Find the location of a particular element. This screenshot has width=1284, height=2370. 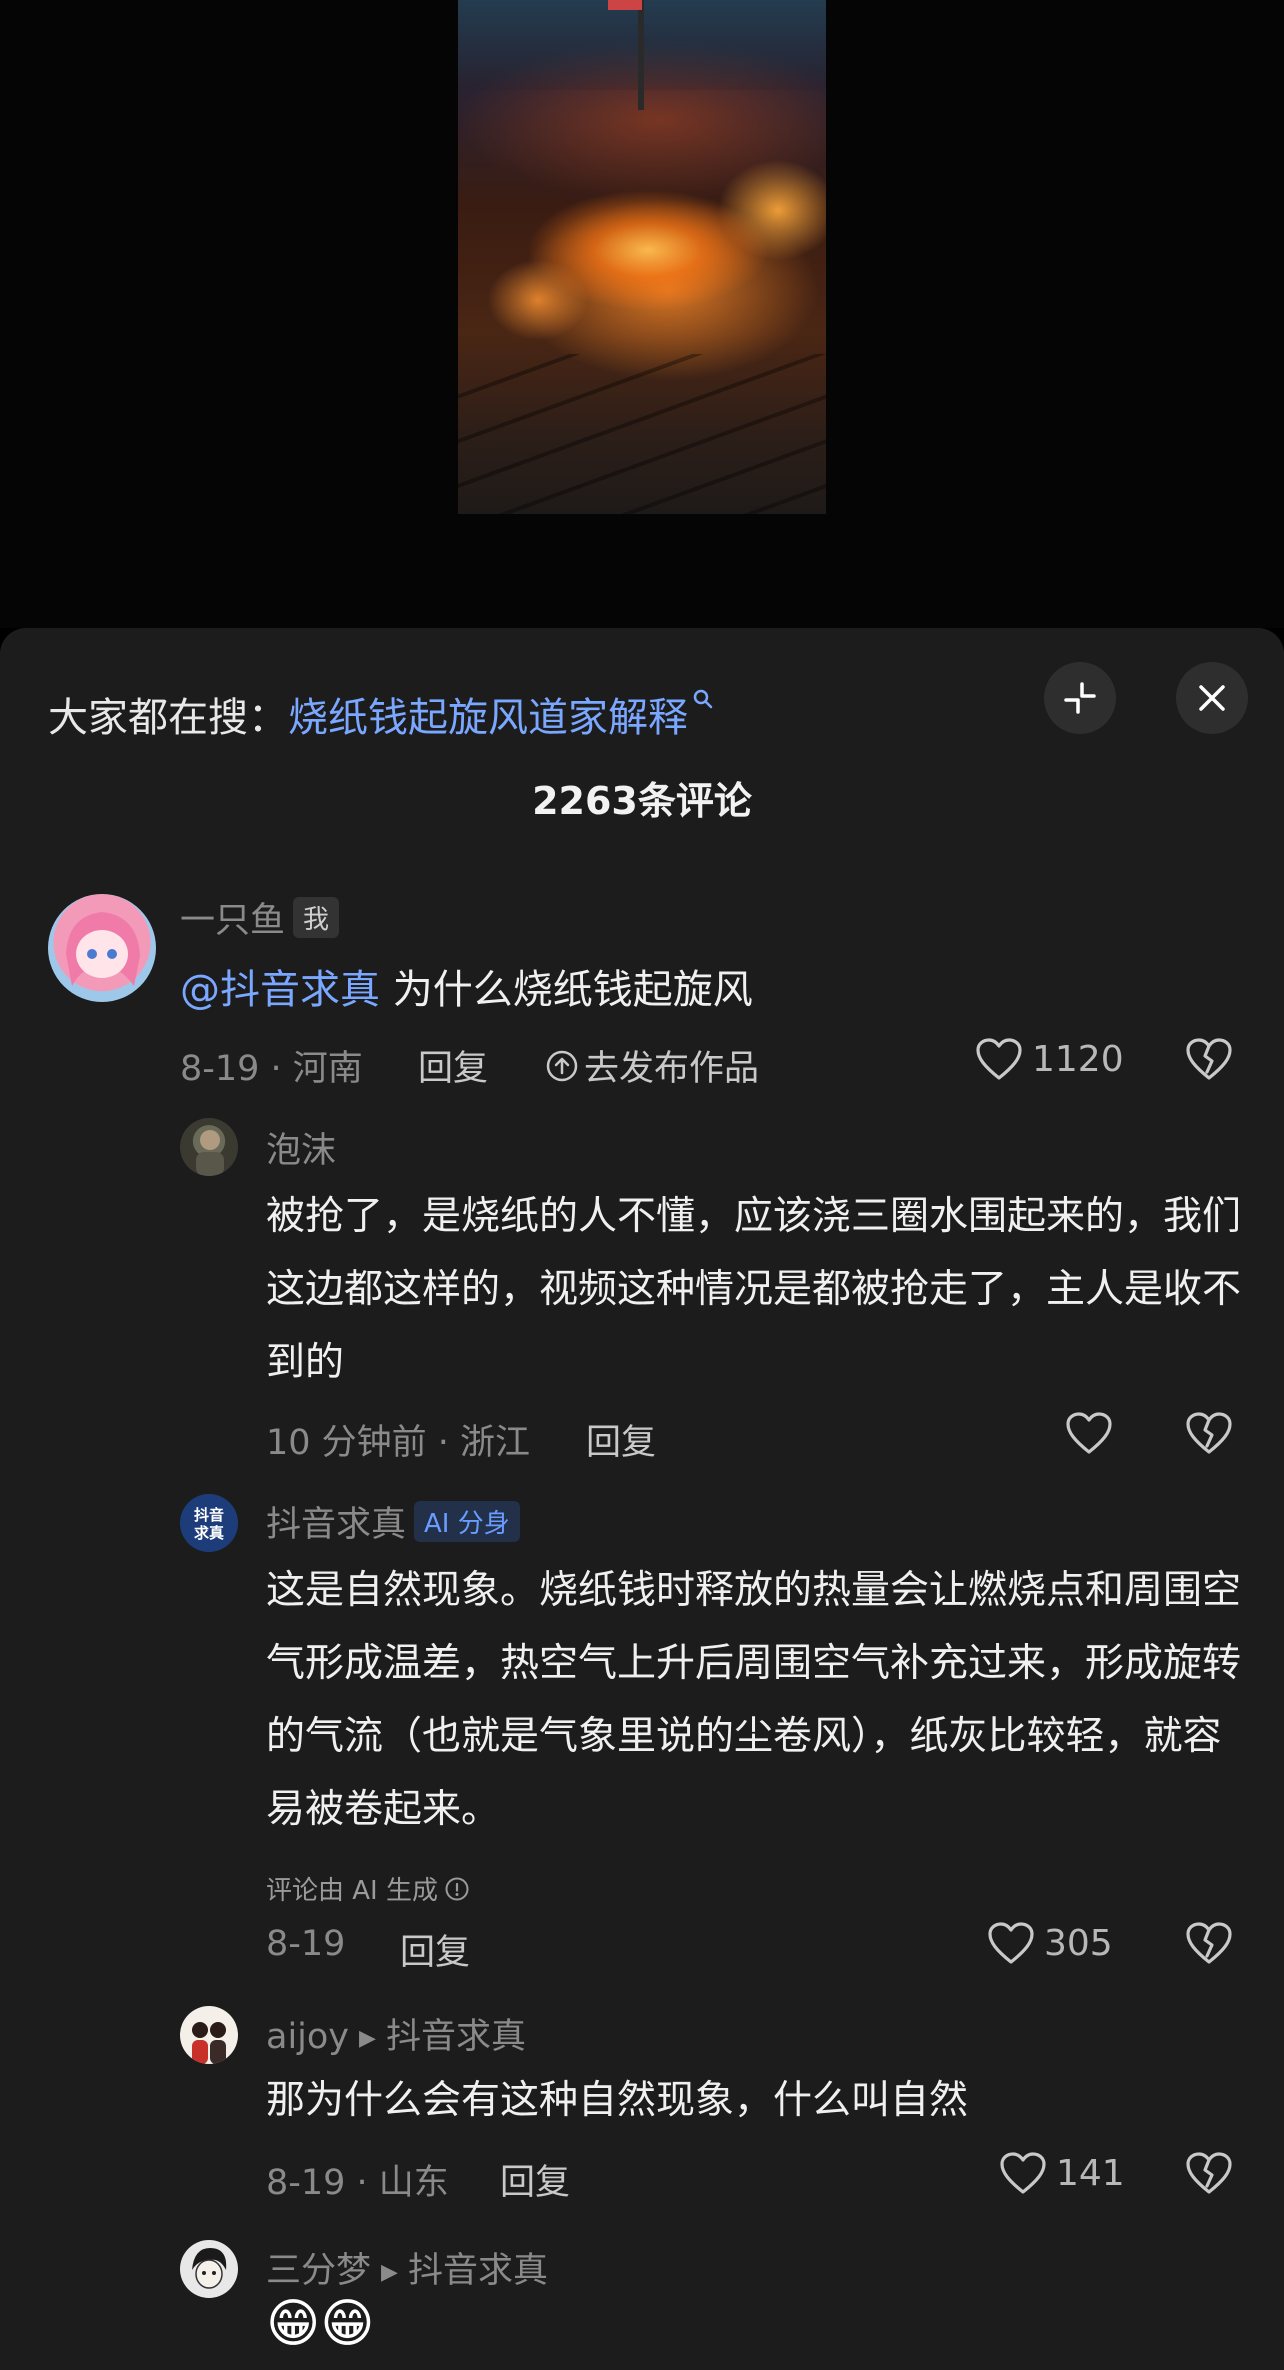

reply-author: 抖音求真 AI 分身 is located at coordinates (393, 1521).